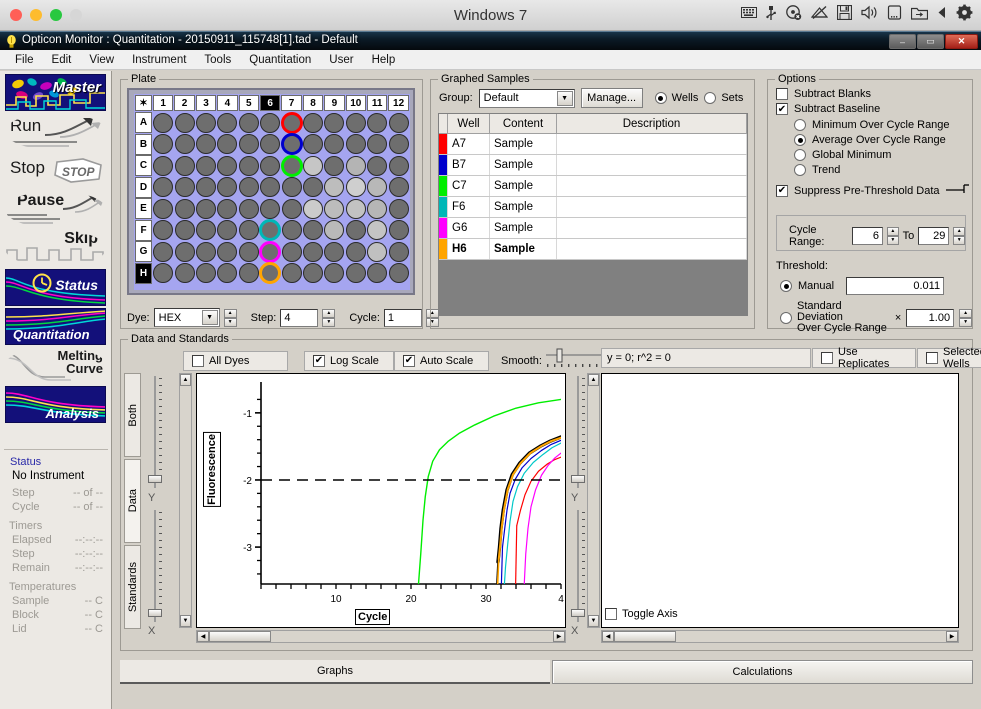 The image size is (981, 709). I want to click on plate-well-C7, so click(291, 165).